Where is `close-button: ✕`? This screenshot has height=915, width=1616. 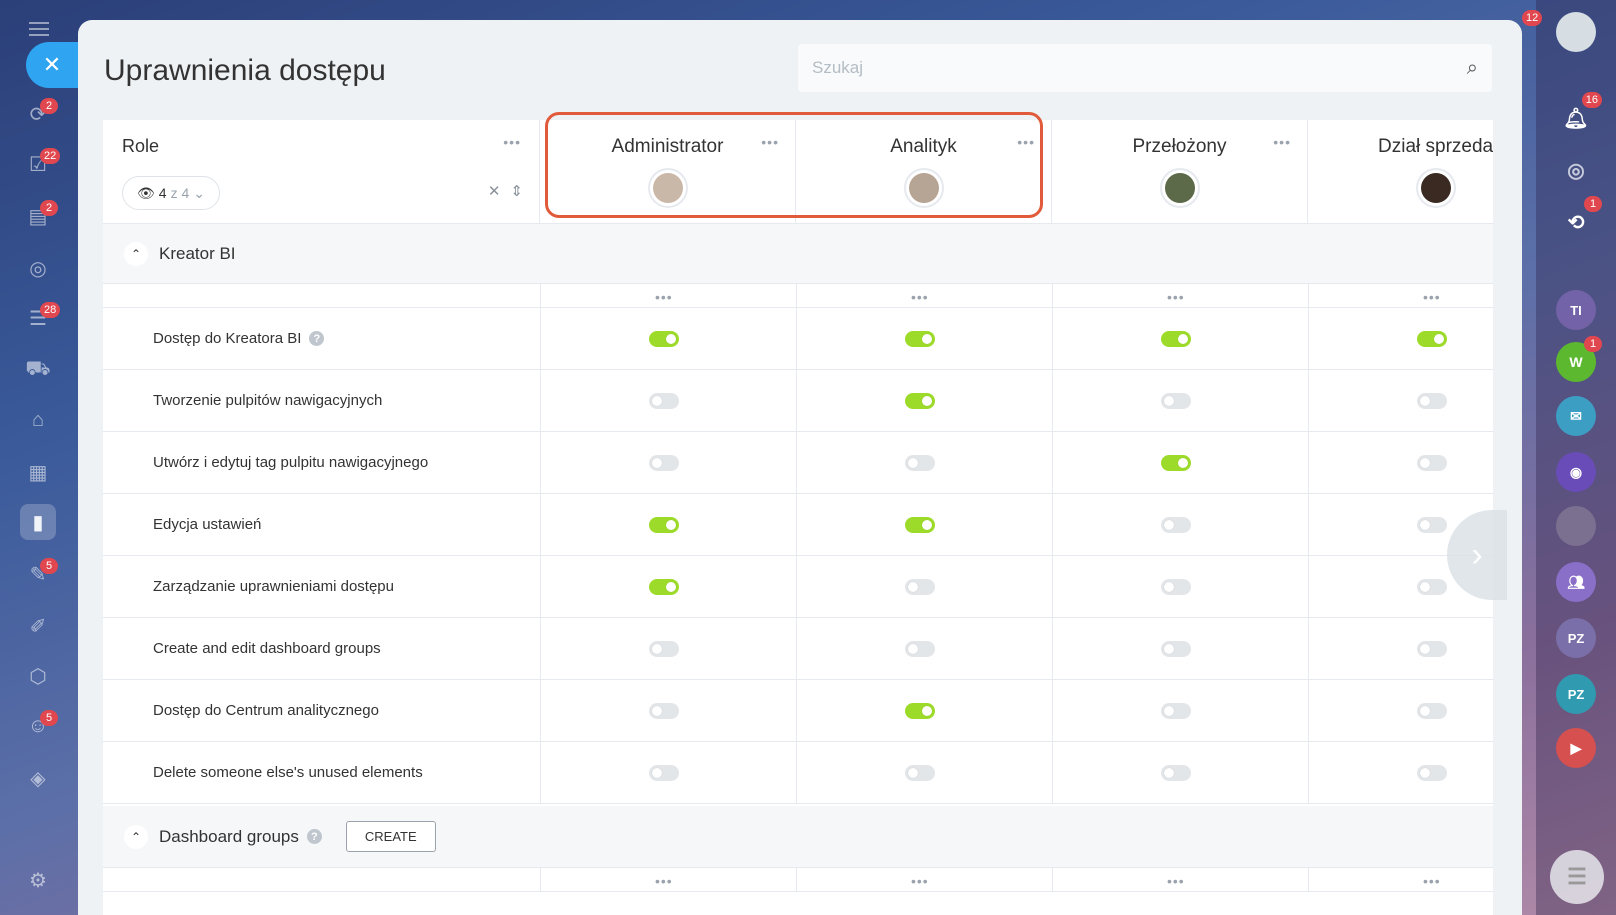
close-button: ✕ is located at coordinates (52, 65).